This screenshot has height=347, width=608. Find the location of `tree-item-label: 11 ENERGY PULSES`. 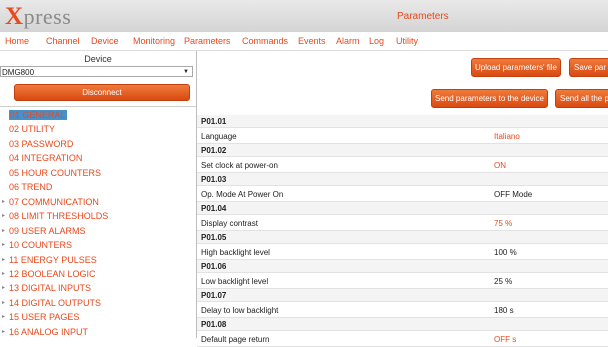

tree-item-label: 11 ENERGY PULSES is located at coordinates (53, 259).